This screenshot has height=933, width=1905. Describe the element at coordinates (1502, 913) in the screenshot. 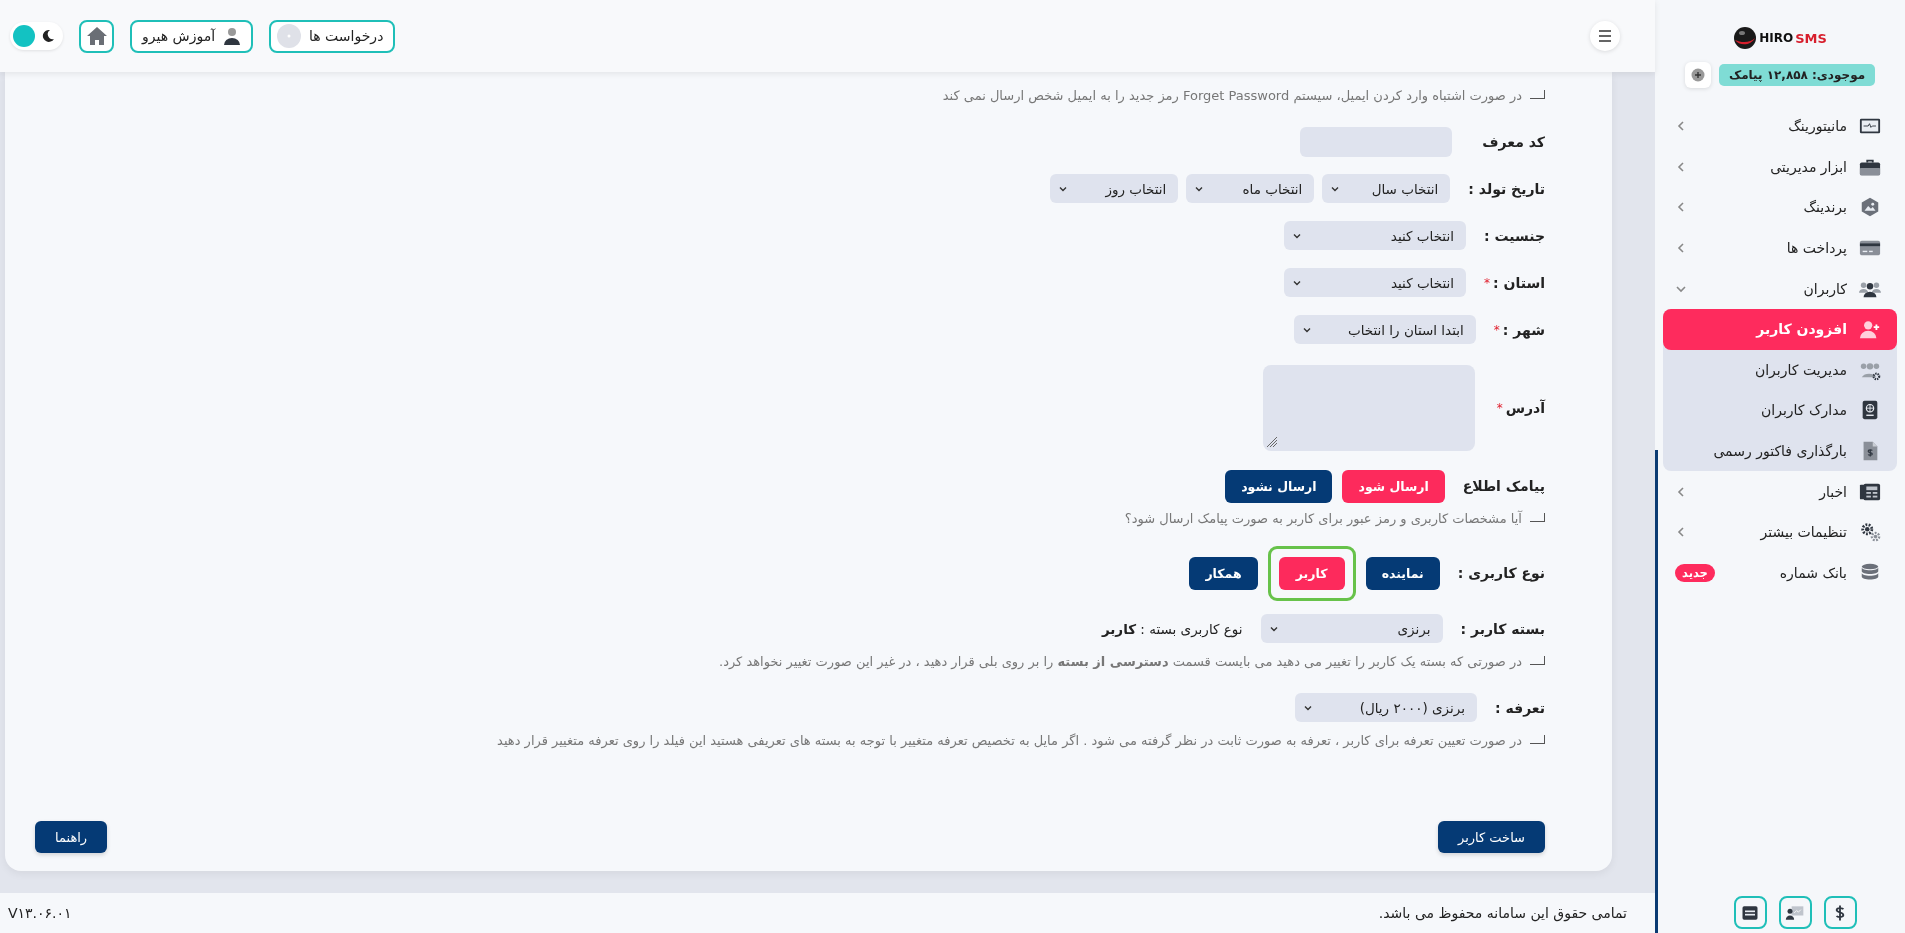

I see `copyright-text: تمامی حقوق این سامانه محفوظ می باشد.` at that location.